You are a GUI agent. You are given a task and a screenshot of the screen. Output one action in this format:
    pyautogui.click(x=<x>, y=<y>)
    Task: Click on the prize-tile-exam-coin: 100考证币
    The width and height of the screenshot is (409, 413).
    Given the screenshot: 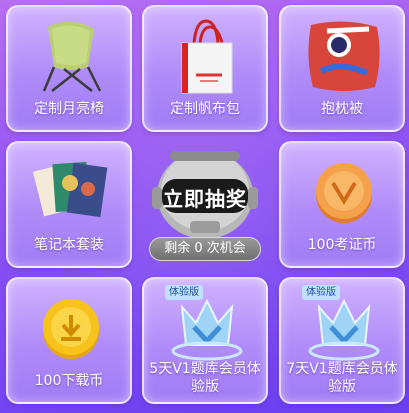 What is the action you would take?
    pyautogui.click(x=342, y=204)
    